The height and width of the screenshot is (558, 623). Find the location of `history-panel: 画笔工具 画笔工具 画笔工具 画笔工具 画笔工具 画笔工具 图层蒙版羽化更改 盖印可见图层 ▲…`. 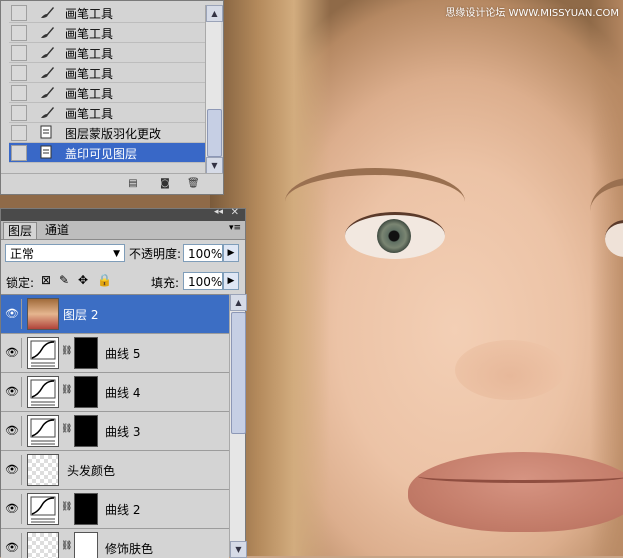

history-panel: 画笔工具 画笔工具 画笔工具 画笔工具 画笔工具 画笔工具 图层蒙版羽化更改 盖印可见图层 ▲… is located at coordinates (112, 97).